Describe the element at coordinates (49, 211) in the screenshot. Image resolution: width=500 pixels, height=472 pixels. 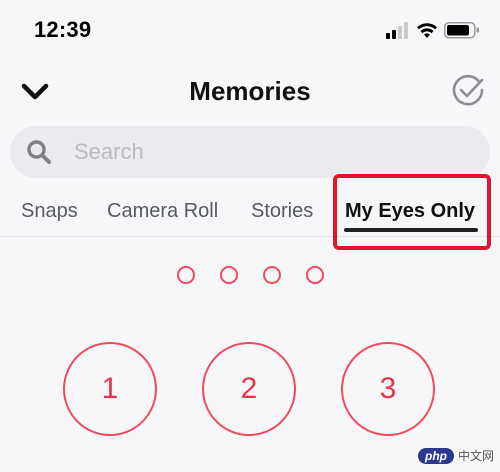
I see `tab-snaps: Snaps` at that location.